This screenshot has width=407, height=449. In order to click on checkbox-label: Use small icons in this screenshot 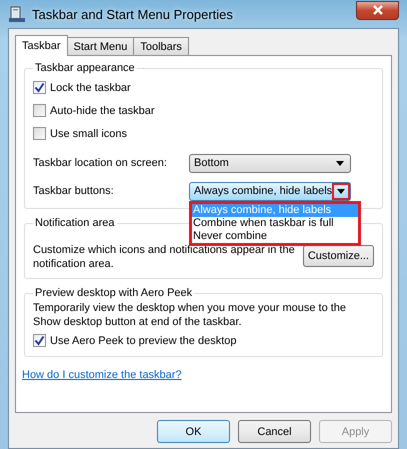, I will do `click(89, 134)`.